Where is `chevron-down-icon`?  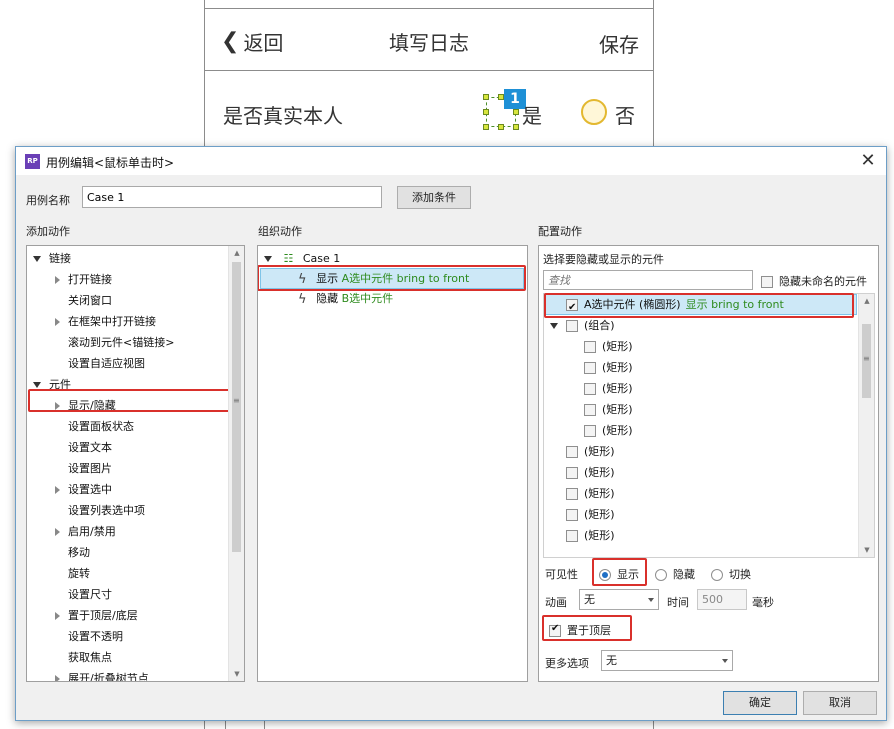 chevron-down-icon is located at coordinates (725, 661).